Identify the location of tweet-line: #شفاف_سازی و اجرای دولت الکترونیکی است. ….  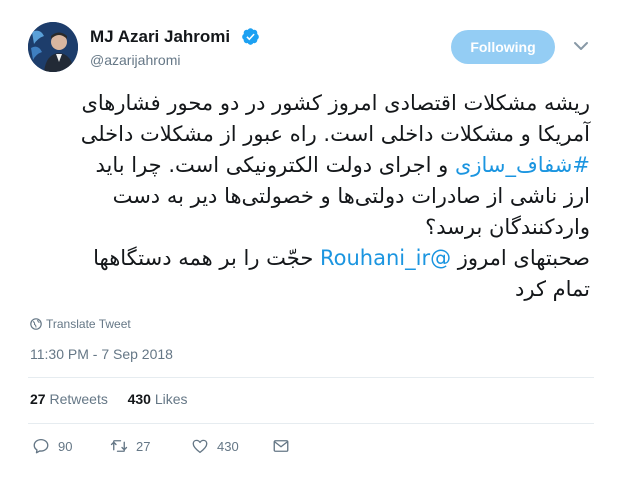
(307, 165).